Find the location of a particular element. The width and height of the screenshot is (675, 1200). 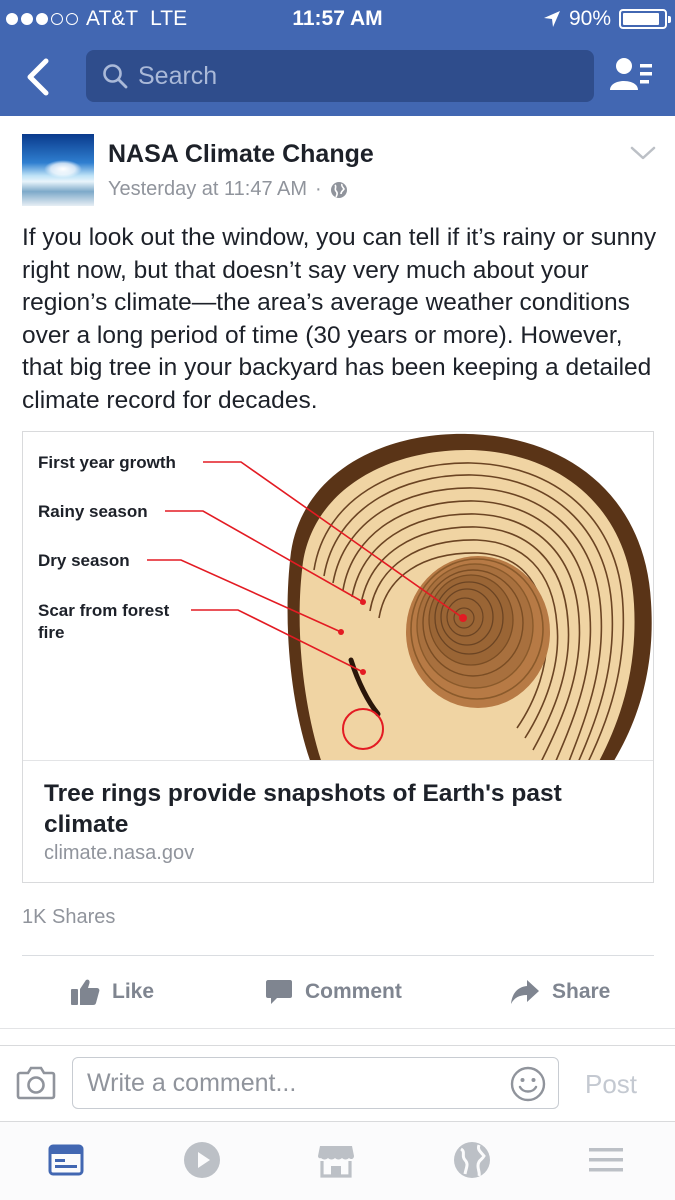

comment-input is located at coordinates (297, 1083).